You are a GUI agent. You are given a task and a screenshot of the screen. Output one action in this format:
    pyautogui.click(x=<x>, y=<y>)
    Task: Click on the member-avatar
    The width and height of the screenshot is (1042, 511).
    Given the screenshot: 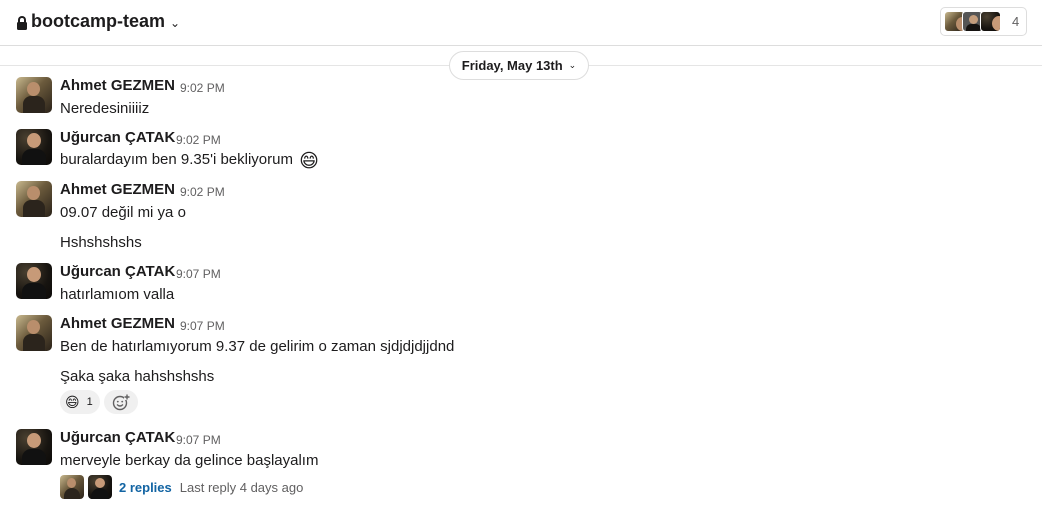 What is the action you would take?
    pyautogui.click(x=990, y=21)
    